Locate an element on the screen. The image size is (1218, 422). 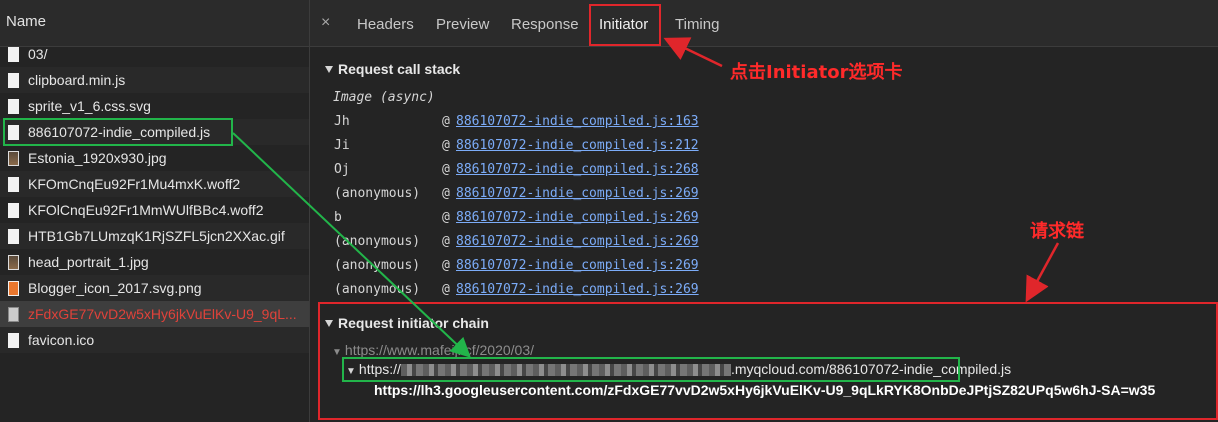
arrow-file-to-chain is located at coordinates (351, 245).